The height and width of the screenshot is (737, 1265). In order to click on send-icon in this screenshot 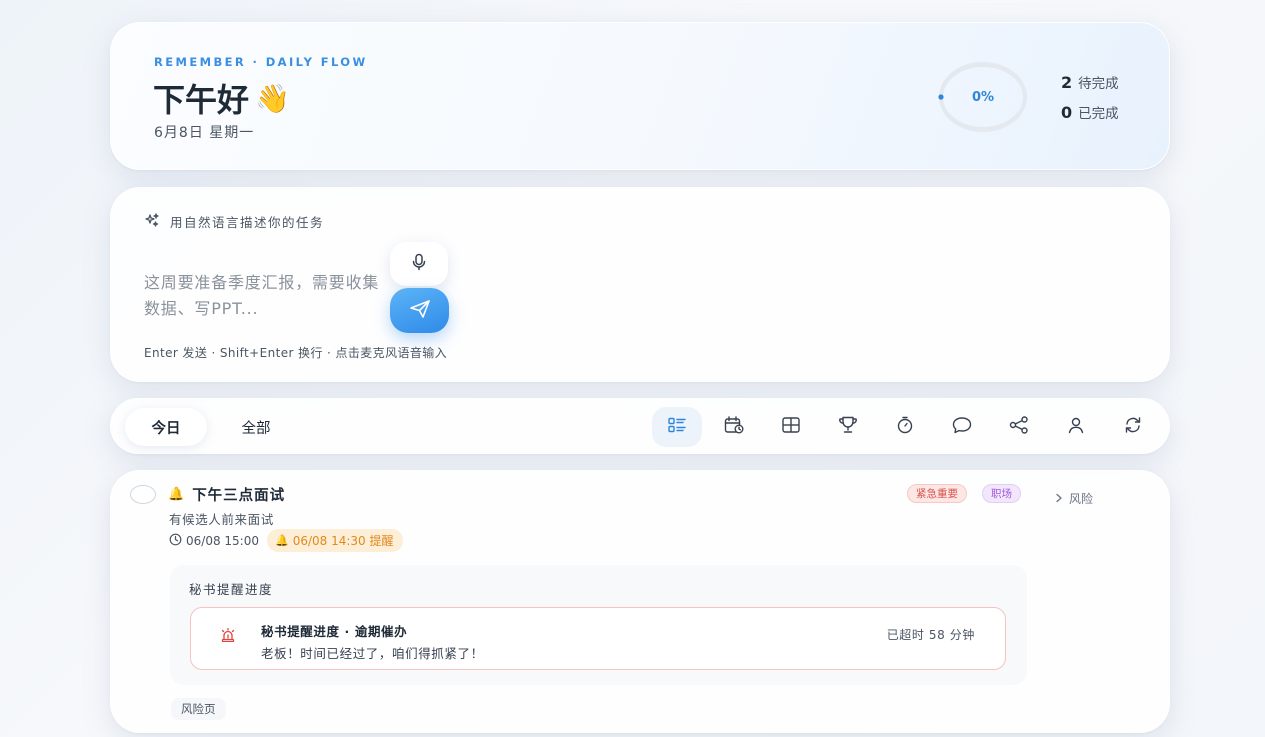, I will do `click(420, 311)`.